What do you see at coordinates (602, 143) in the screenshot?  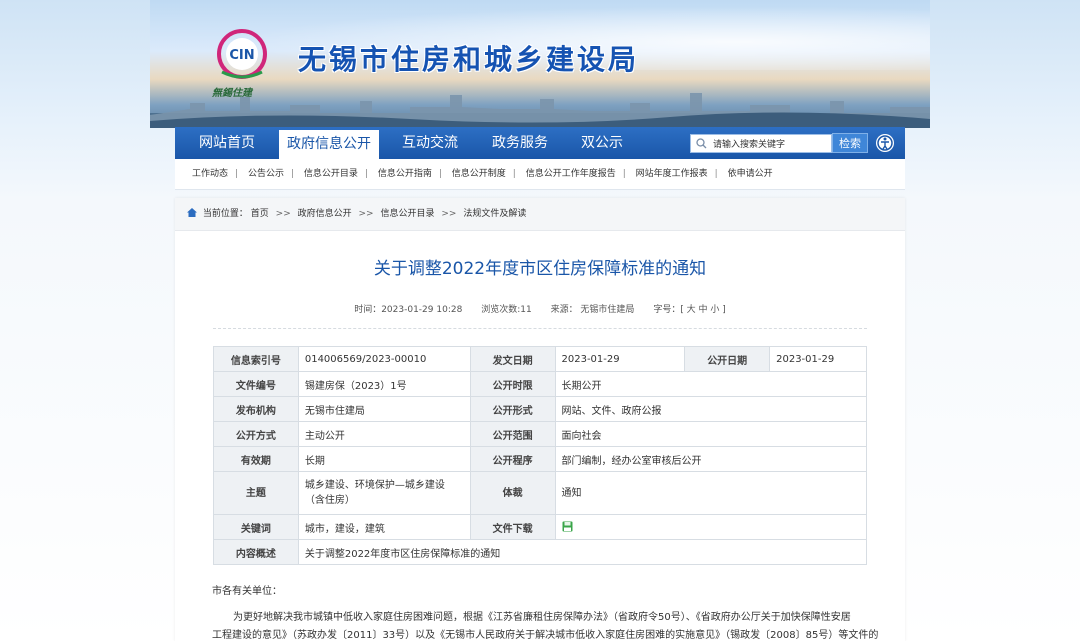 I see `nav-double-publicity: 双公示` at bounding box center [602, 143].